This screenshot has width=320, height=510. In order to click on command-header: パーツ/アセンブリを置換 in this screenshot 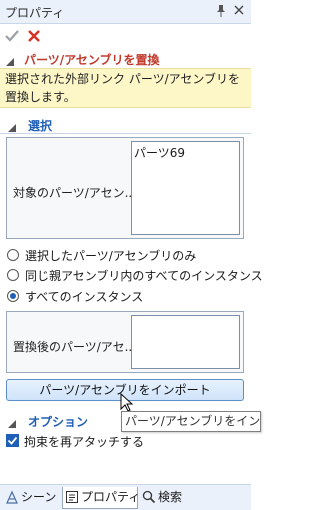, I will do `click(125, 59)`.